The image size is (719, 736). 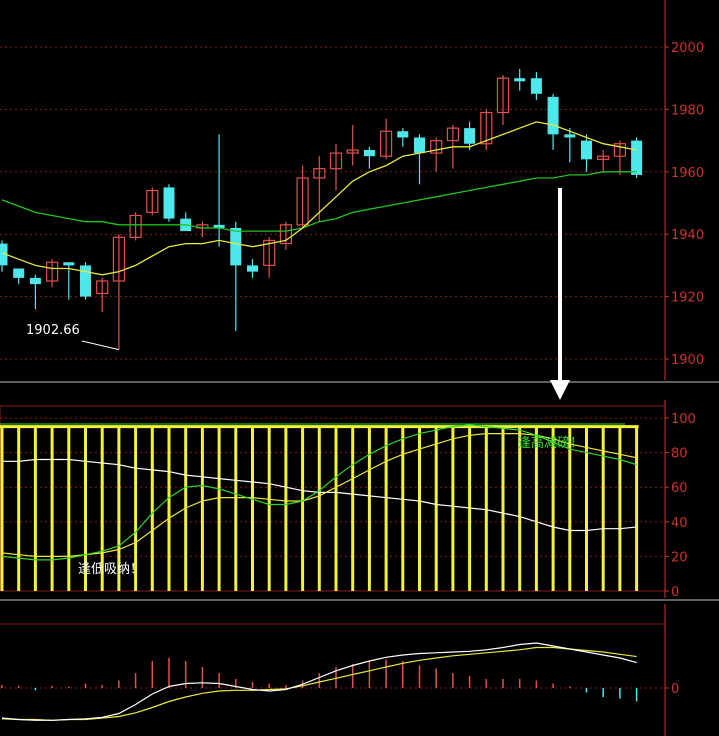 What do you see at coordinates (550, 443) in the screenshot?
I see `kdj-sell-signal-label: 逢高减磅！` at bounding box center [550, 443].